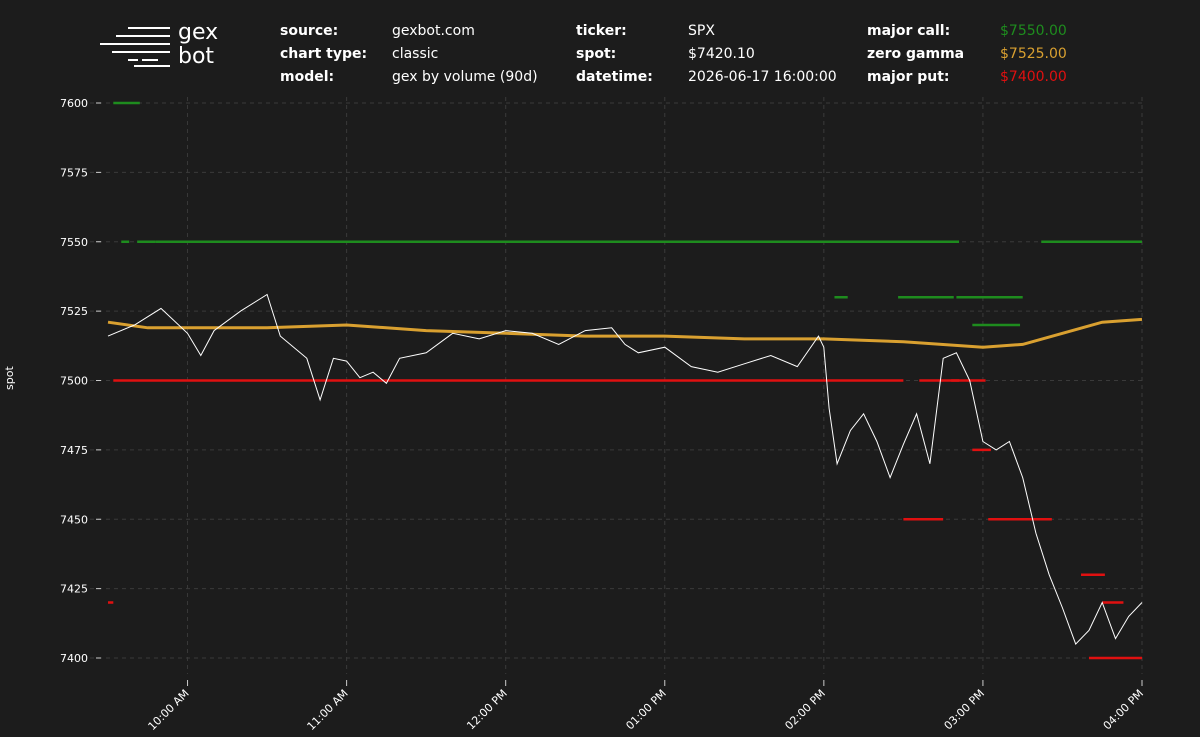 This screenshot has width=1200, height=737. Describe the element at coordinates (1123, 709) in the screenshot. I see `x-tick-label: 04:00 PM` at that location.